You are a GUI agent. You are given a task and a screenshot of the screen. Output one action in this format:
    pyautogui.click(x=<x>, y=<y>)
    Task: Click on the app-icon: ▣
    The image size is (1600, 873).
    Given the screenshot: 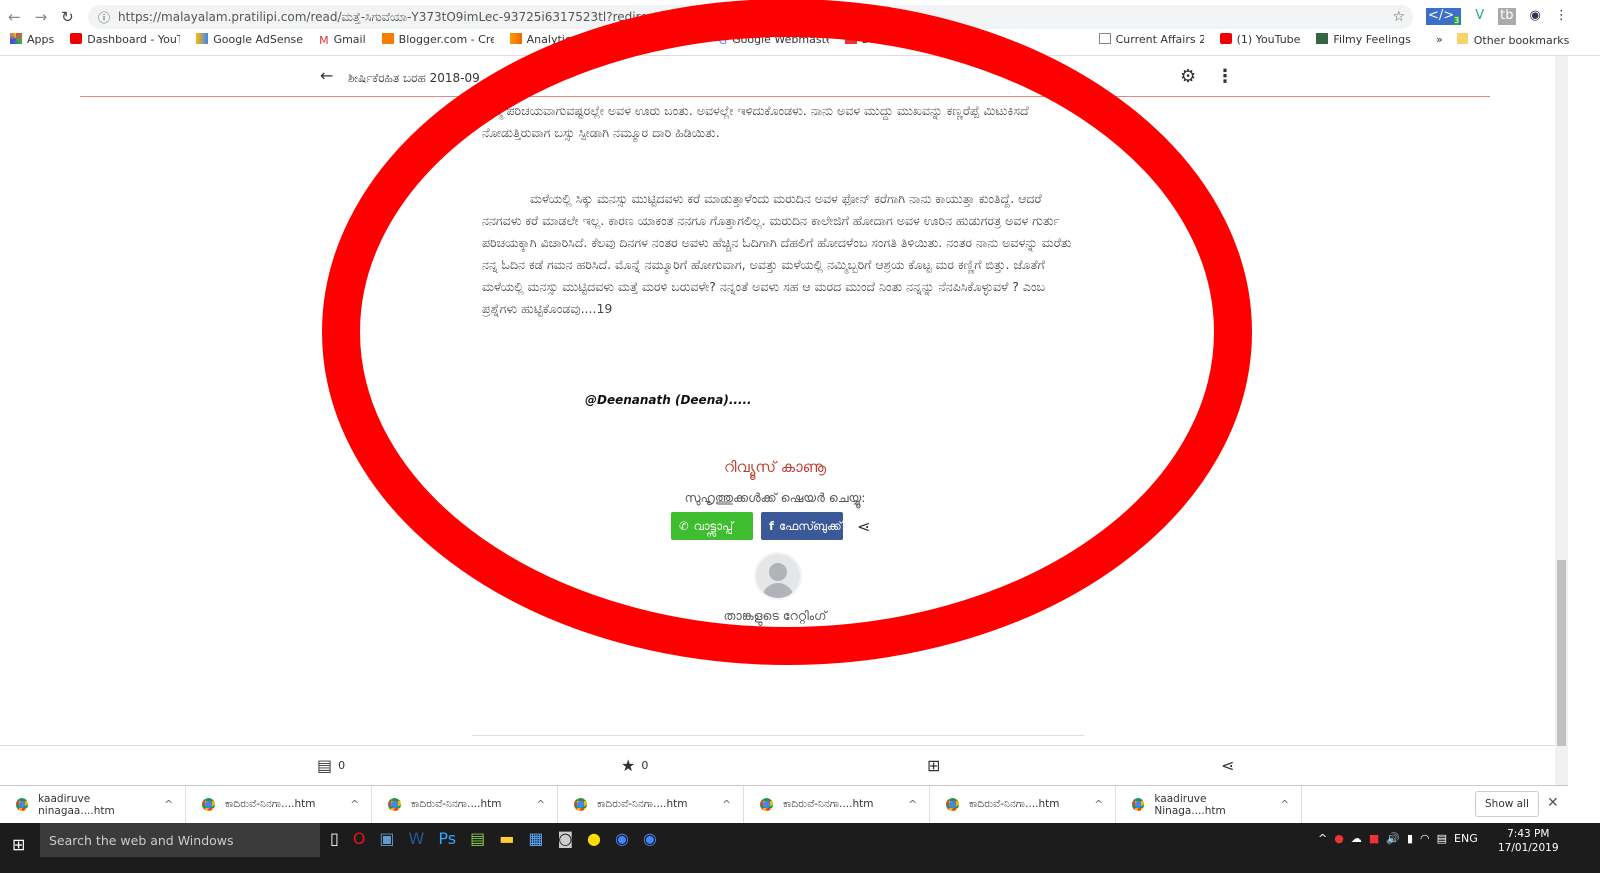 What is the action you would take?
    pyautogui.click(x=386, y=838)
    